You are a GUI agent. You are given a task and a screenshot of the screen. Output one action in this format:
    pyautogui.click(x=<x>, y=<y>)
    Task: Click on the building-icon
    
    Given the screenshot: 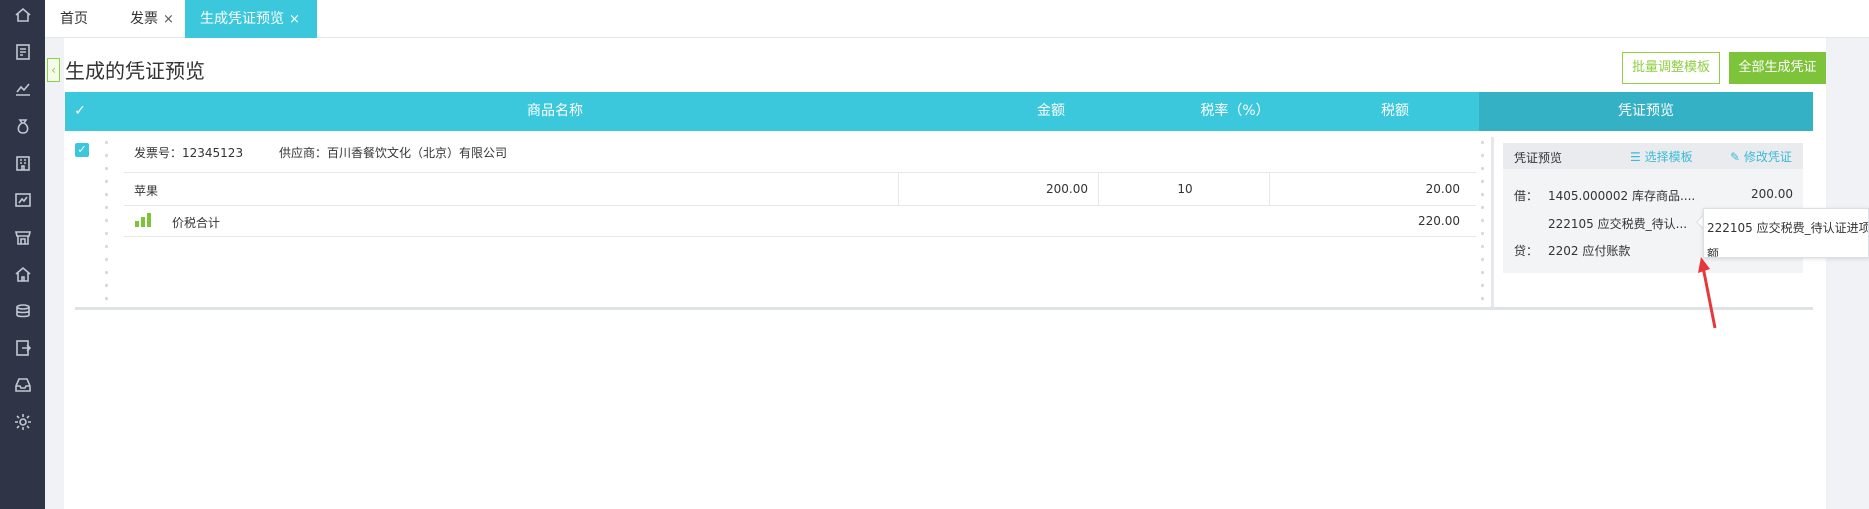 What is the action you would take?
    pyautogui.click(x=22, y=163)
    